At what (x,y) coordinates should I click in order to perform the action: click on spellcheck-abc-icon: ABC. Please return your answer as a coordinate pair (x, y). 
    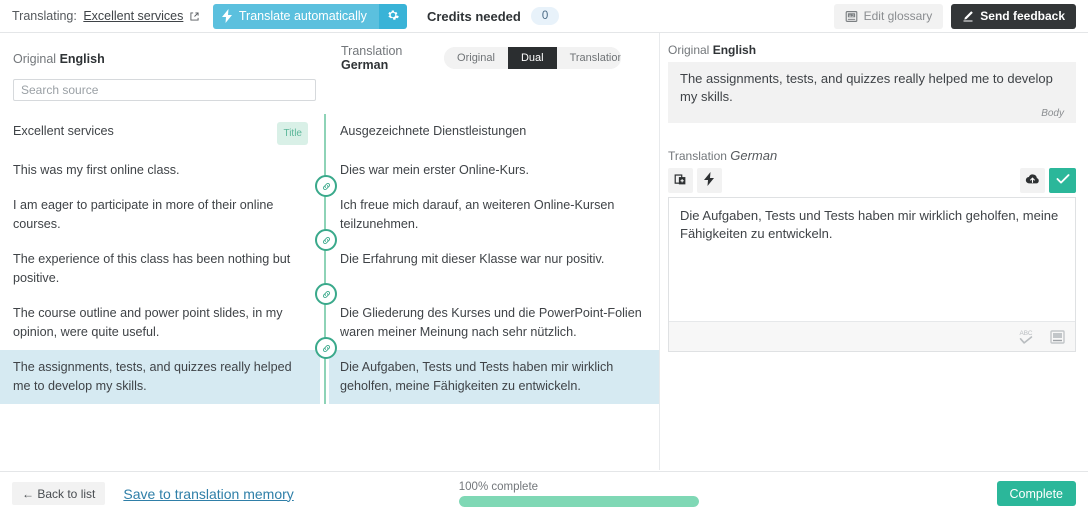
    Looking at the image, I should click on (1026, 337).